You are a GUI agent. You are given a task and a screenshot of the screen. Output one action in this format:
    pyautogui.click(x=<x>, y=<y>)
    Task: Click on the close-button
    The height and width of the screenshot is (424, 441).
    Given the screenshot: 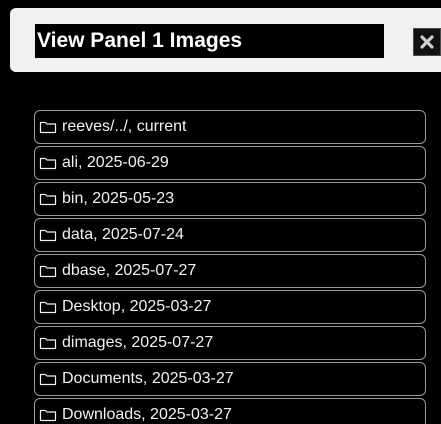 What is the action you would take?
    pyautogui.click(x=427, y=42)
    